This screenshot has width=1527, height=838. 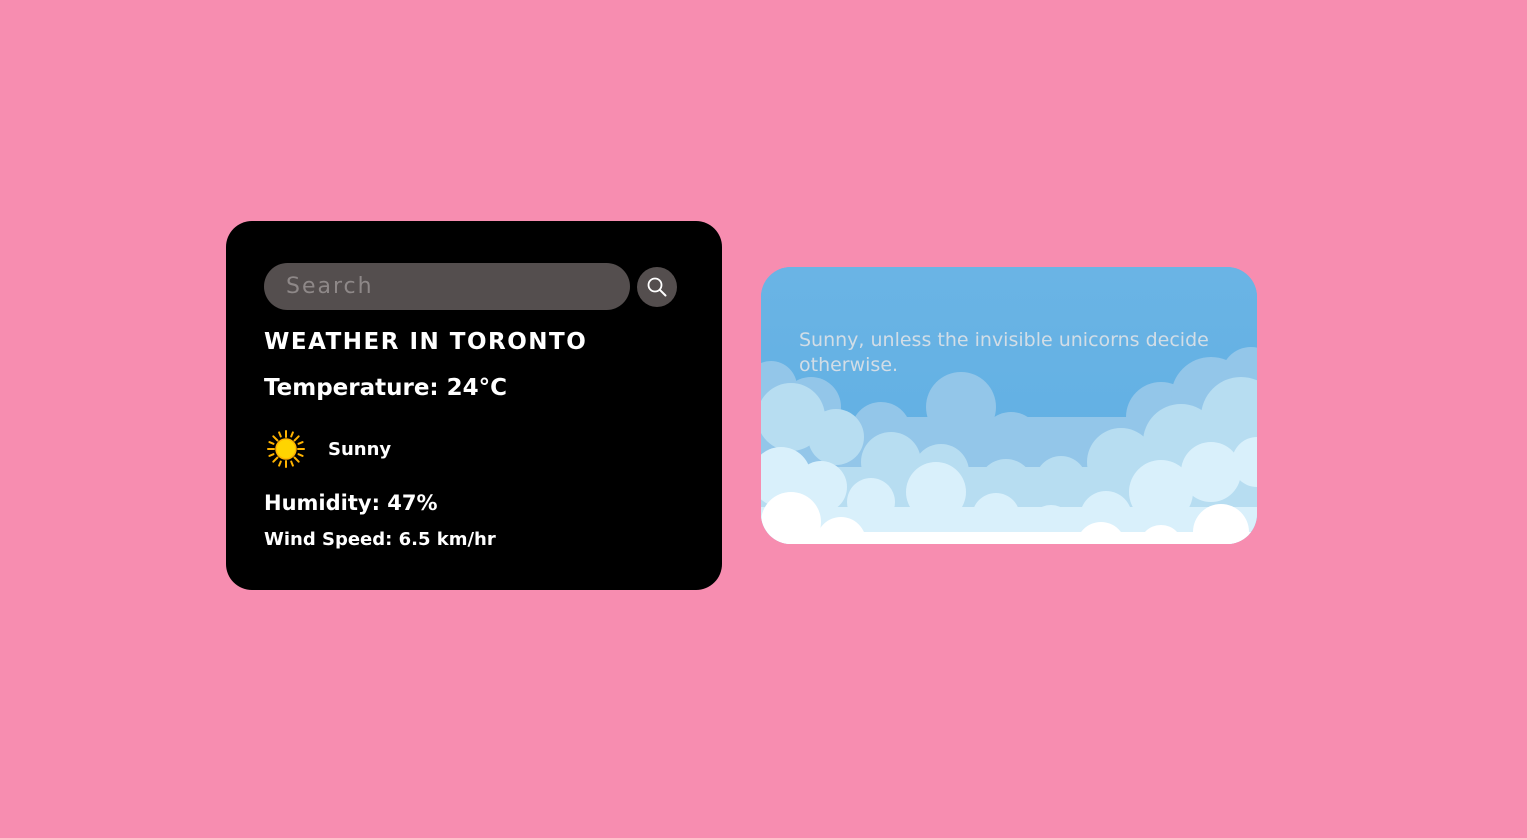 I want to click on condition-row: Sunny, so click(x=328, y=449).